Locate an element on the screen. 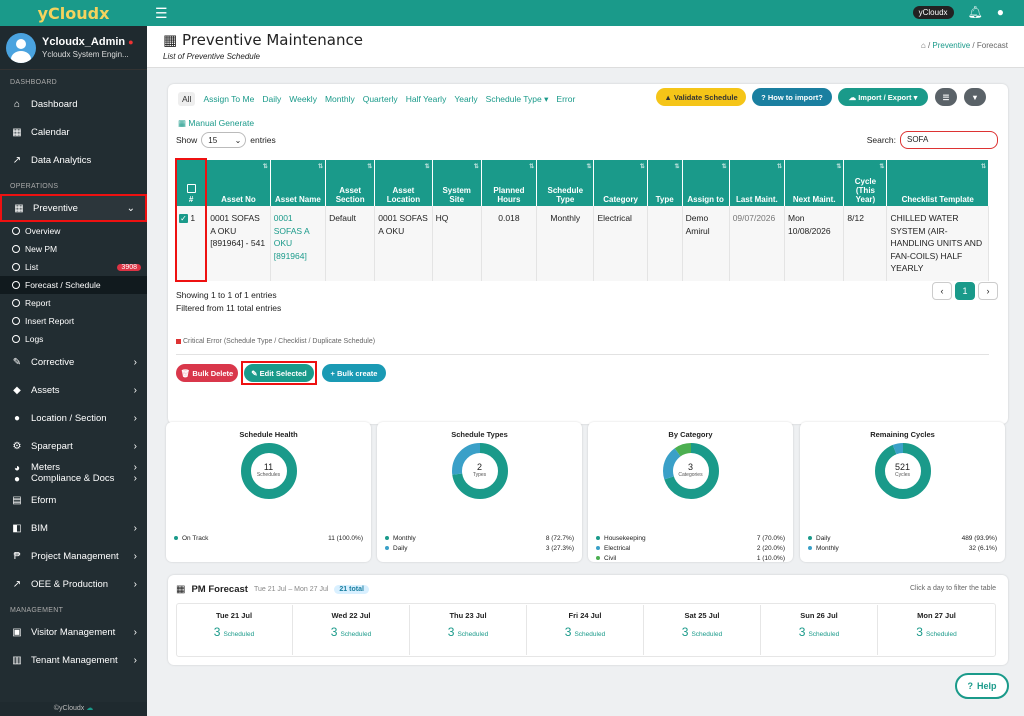 This screenshot has height=716, width=1024. filter-button: ▼ is located at coordinates (975, 97).